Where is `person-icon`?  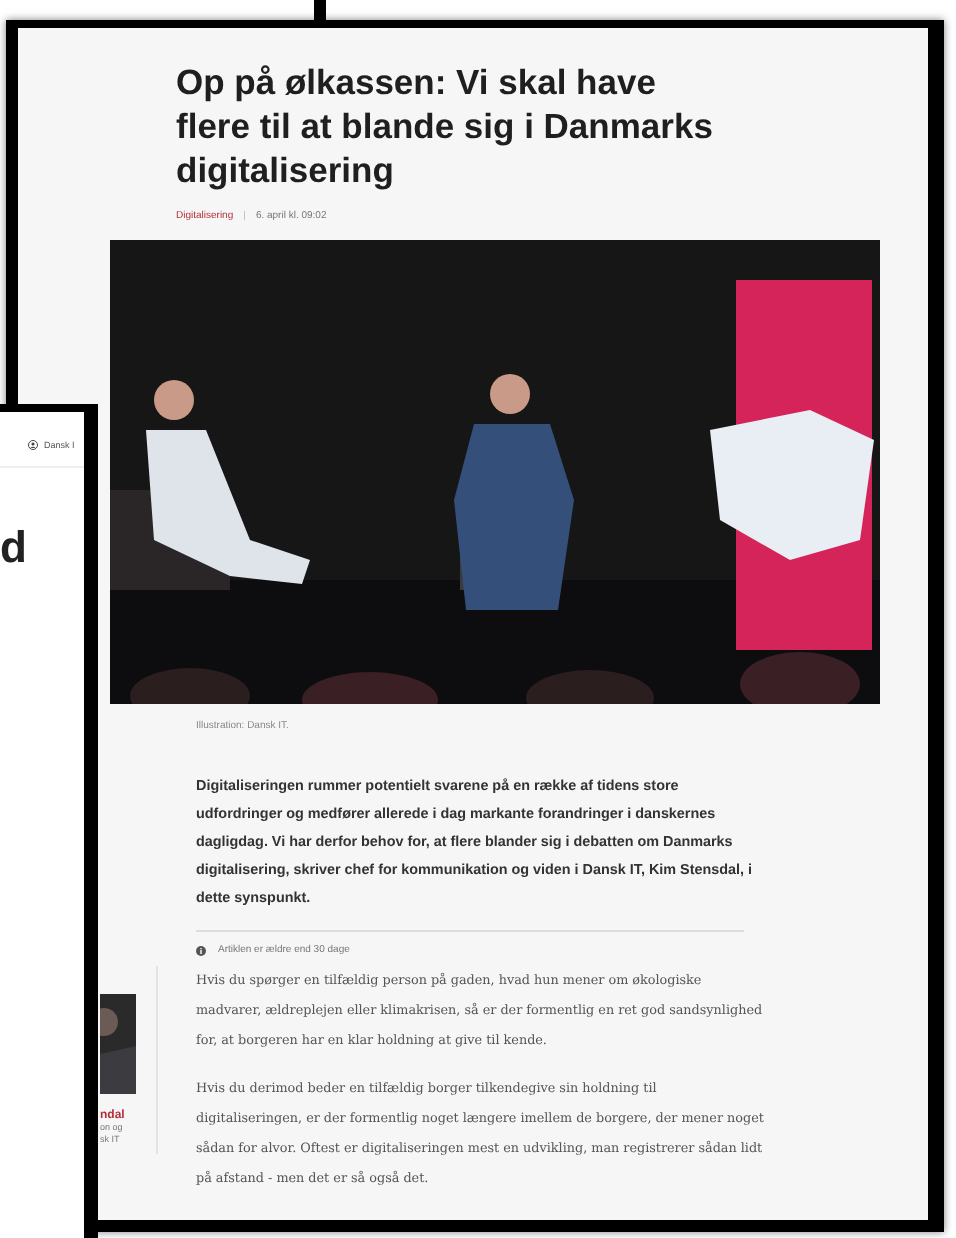
person-icon is located at coordinates (33, 445).